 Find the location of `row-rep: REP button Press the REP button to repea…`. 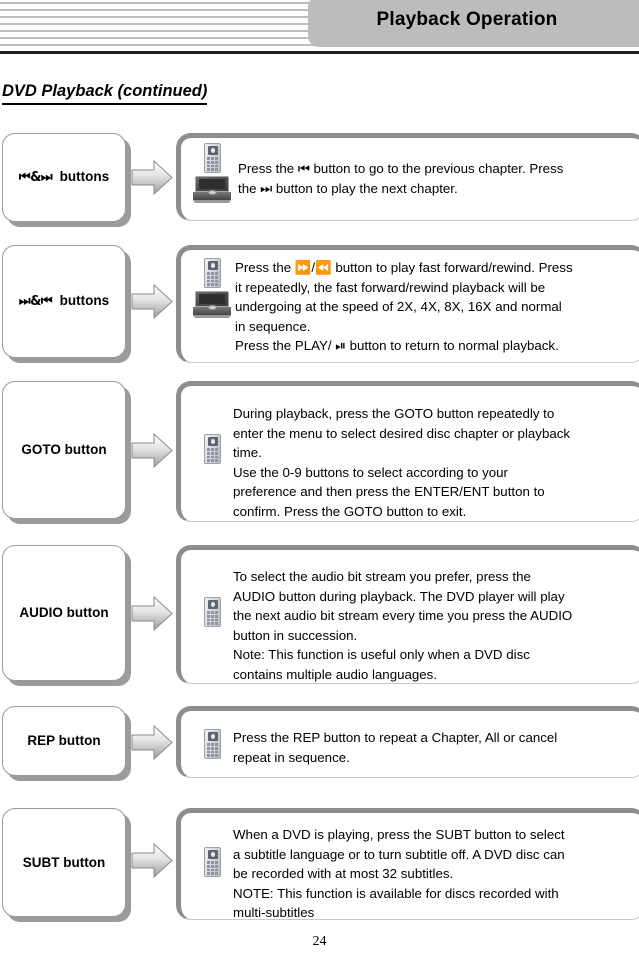

row-rep: REP button Press the REP button to repea… is located at coordinates (319, 745).